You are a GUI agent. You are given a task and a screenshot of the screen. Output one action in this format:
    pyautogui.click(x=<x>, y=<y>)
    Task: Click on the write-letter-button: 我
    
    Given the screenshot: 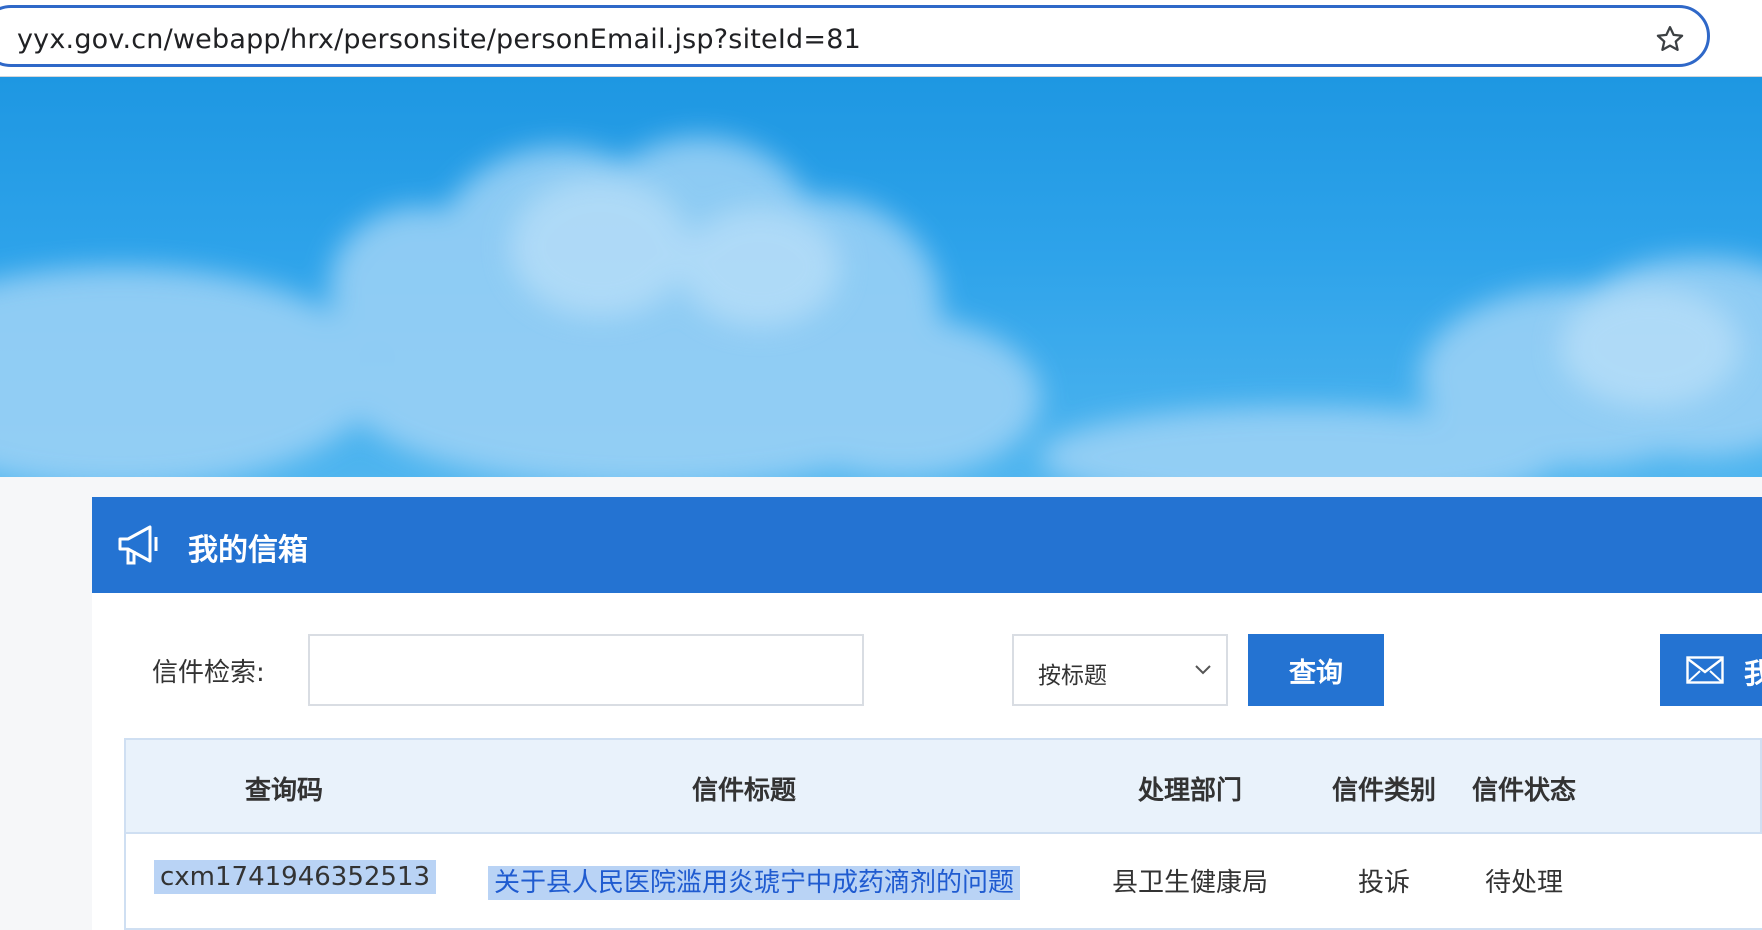 What is the action you would take?
    pyautogui.click(x=1711, y=670)
    